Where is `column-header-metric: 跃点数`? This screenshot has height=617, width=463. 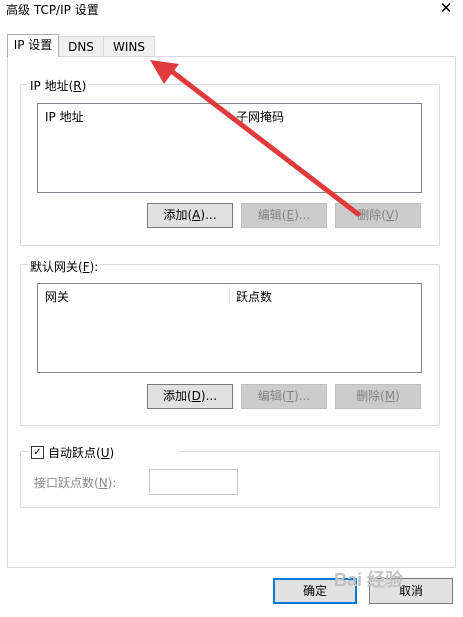 column-header-metric: 跃点数 is located at coordinates (254, 296).